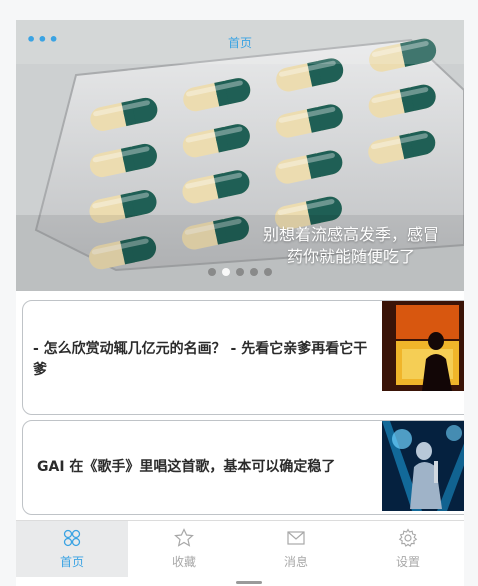  What do you see at coordinates (226, 272) in the screenshot?
I see `carousel-dot-active` at bounding box center [226, 272].